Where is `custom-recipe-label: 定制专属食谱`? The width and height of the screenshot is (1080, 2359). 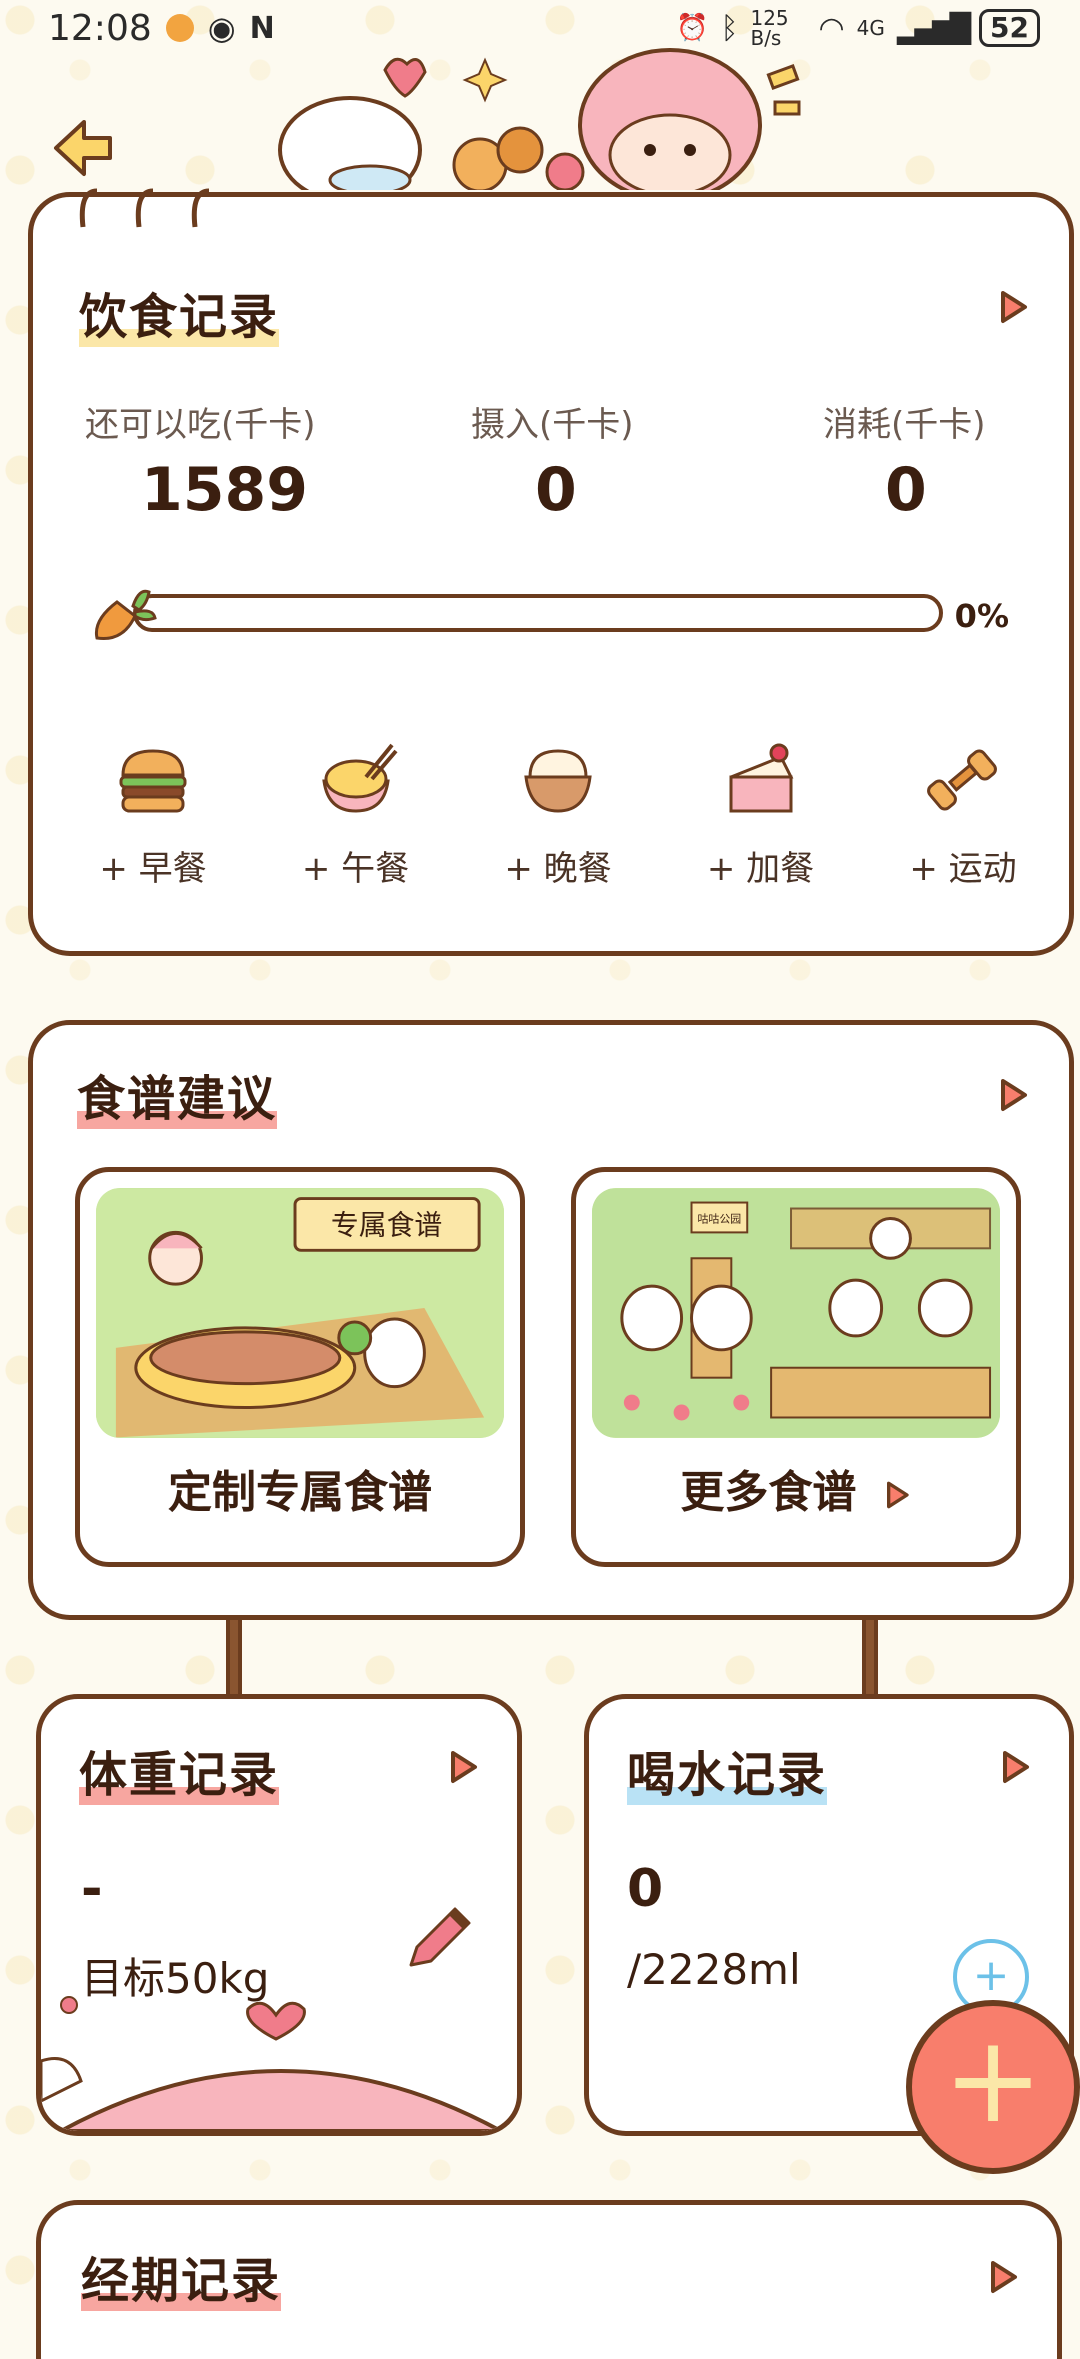 custom-recipe-label: 定制专属食谱 is located at coordinates (300, 1492).